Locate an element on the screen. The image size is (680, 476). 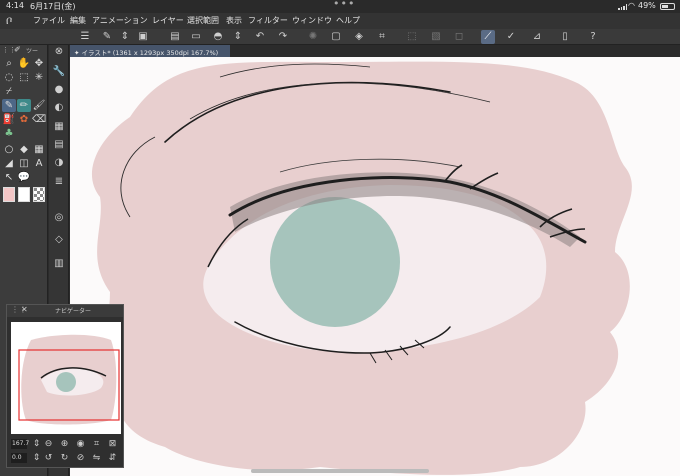
pen-tool-icon: ✎ is located at coordinates (9, 105).